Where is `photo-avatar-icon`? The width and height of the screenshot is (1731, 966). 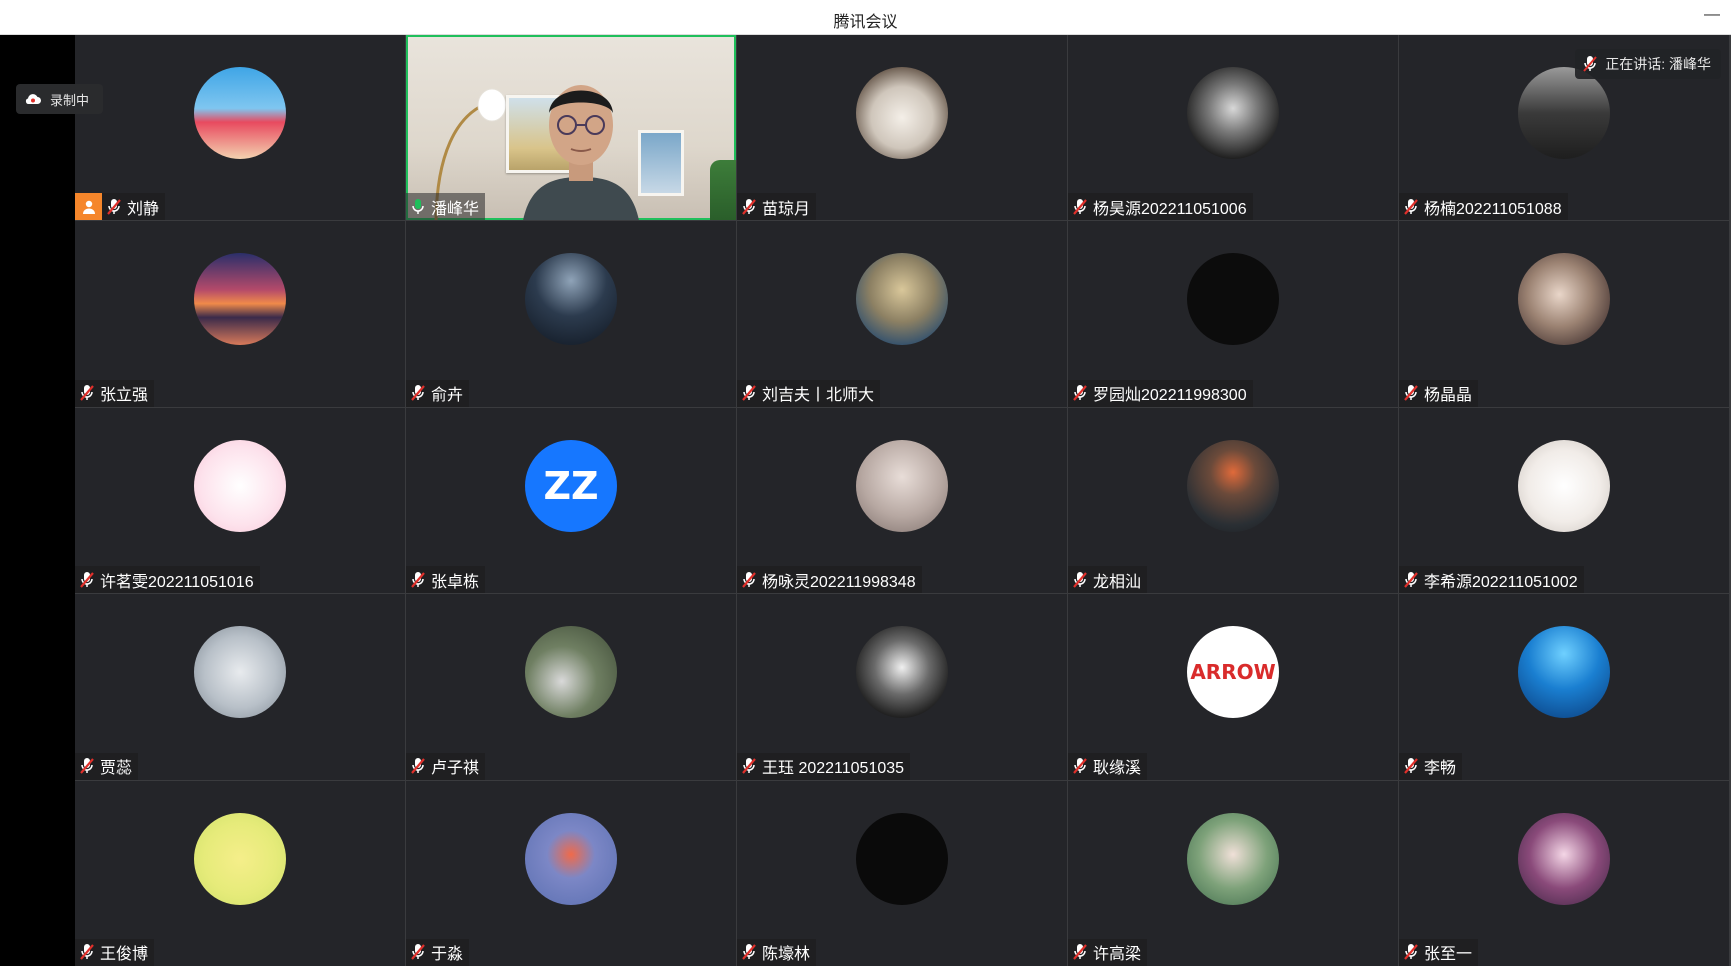
photo-avatar-icon is located at coordinates (240, 113).